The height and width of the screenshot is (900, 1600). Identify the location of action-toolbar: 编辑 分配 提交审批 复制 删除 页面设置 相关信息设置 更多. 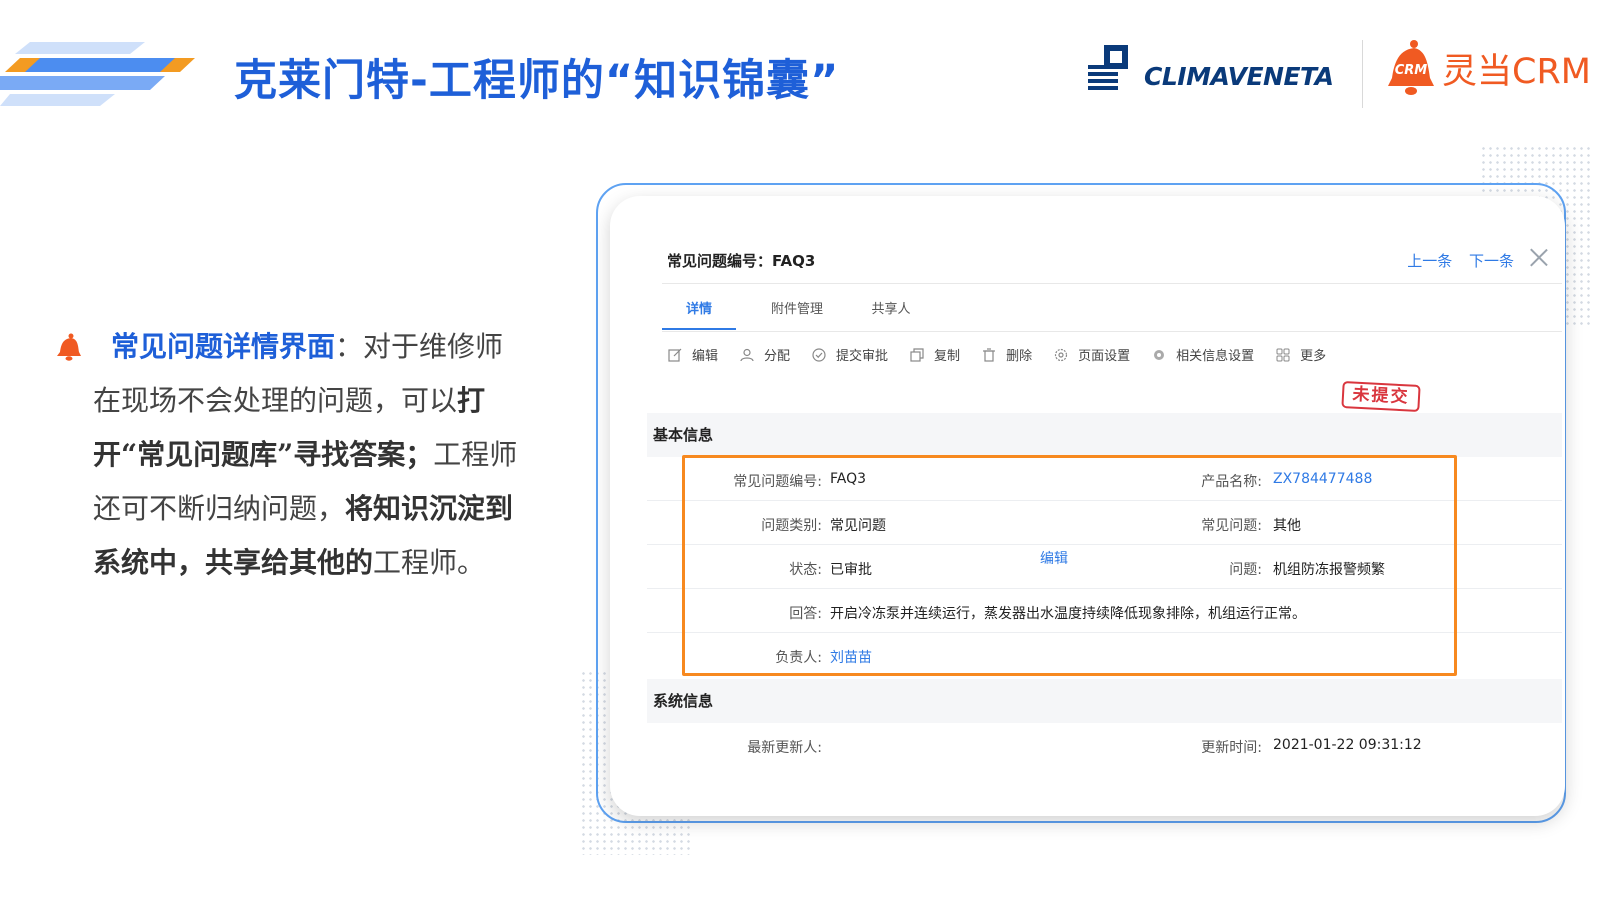
(1008, 354).